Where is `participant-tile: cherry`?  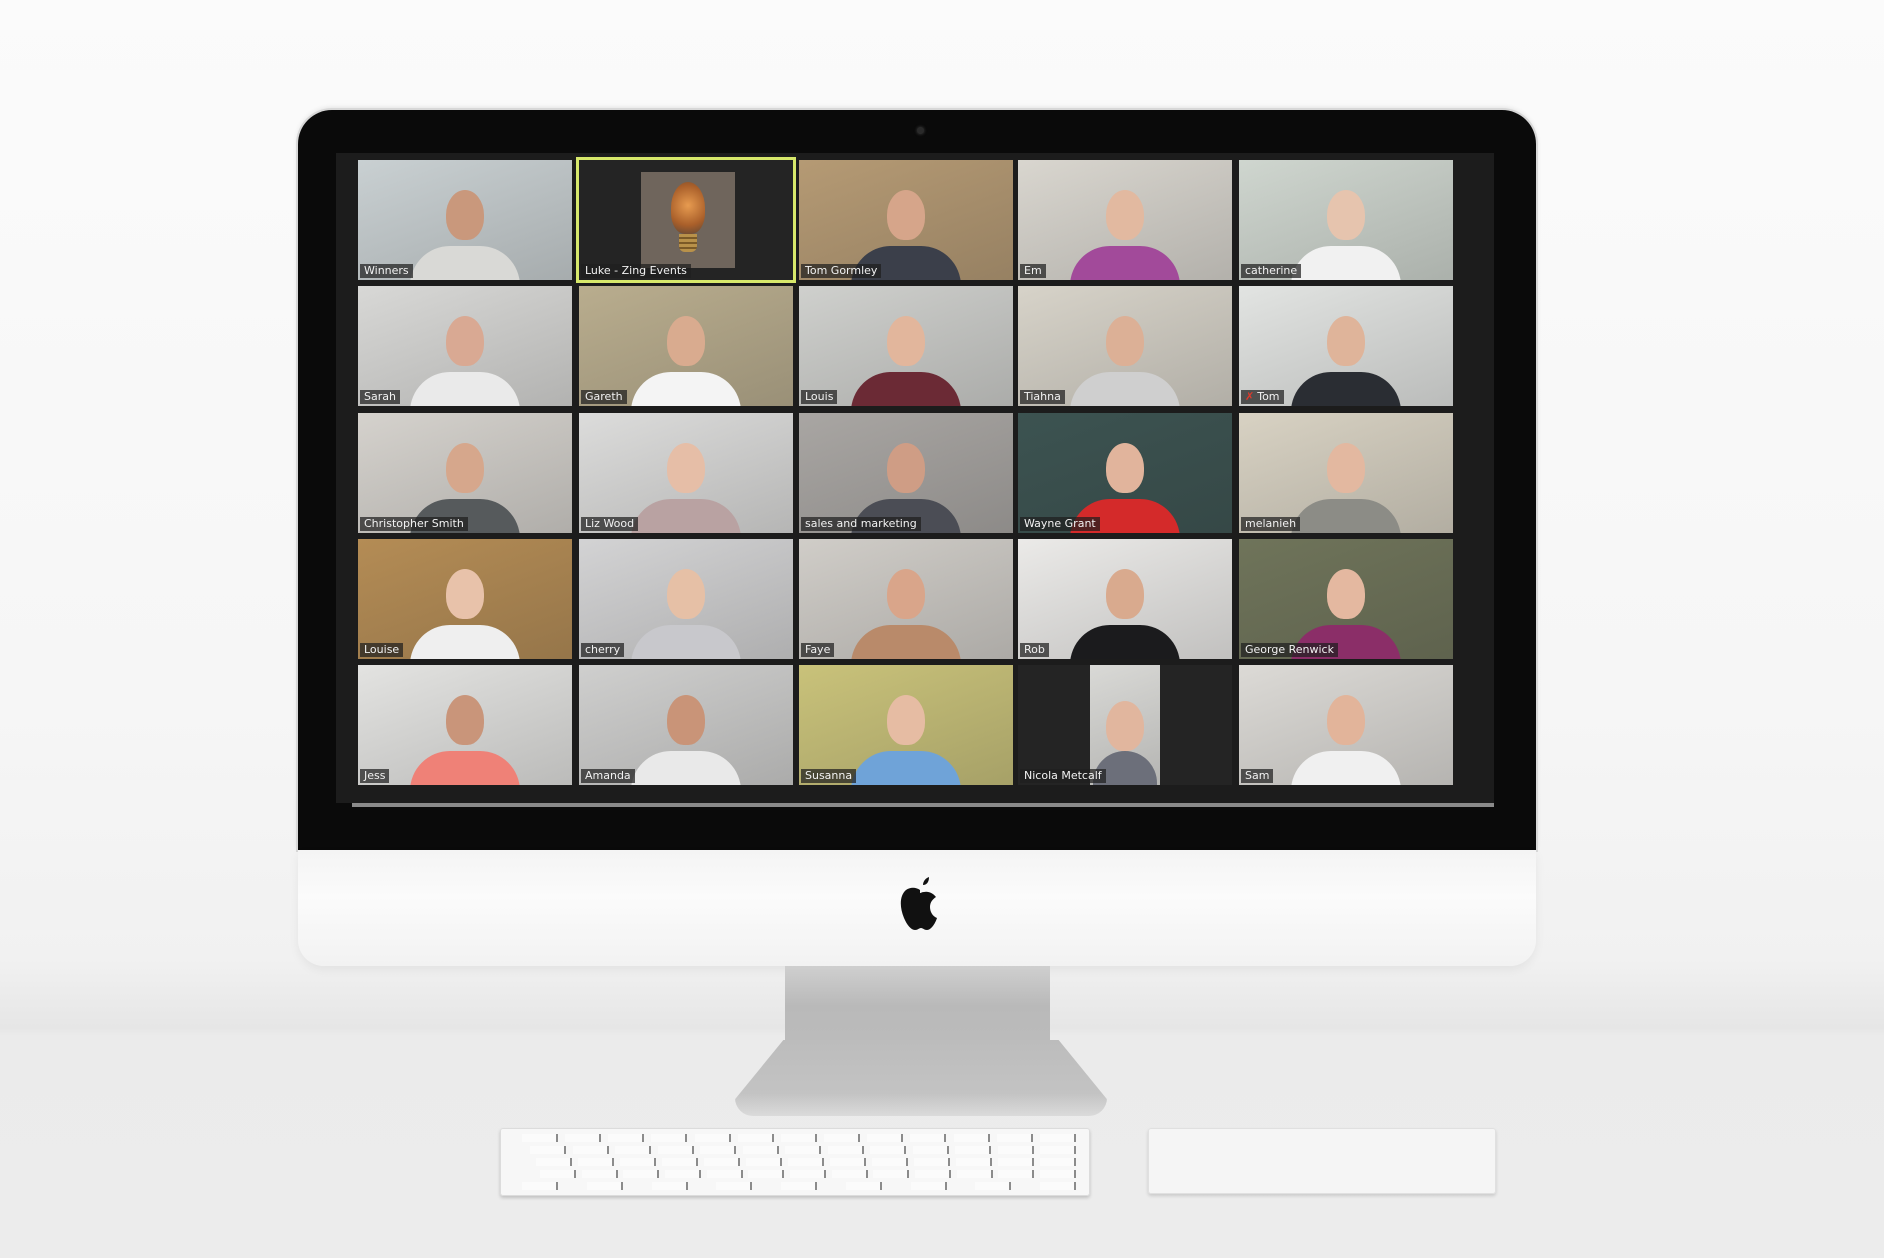 participant-tile: cherry is located at coordinates (686, 599).